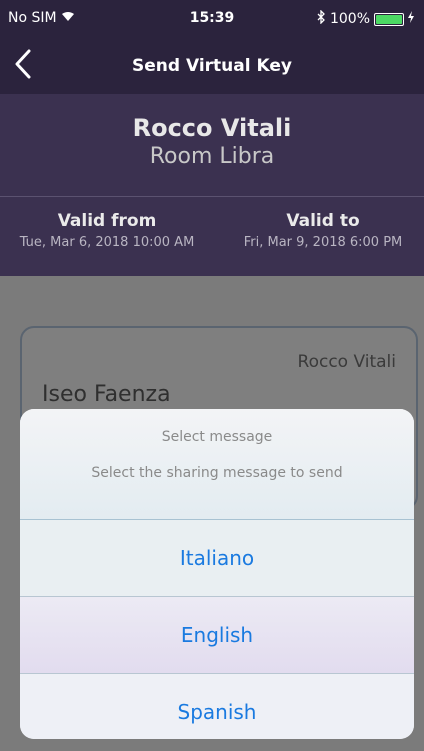  I want to click on nav-title: Send Virtual Key, so click(212, 66).